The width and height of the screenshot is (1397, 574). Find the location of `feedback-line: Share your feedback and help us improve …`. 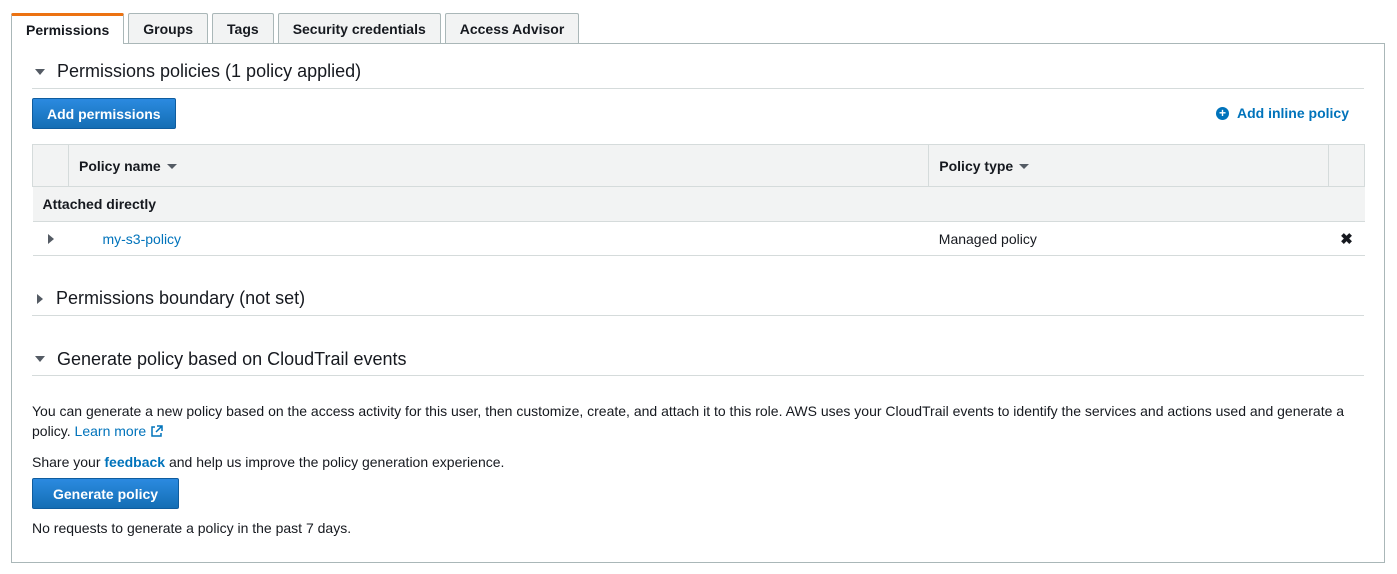

feedback-line: Share your feedback and help us improve … is located at coordinates (698, 462).